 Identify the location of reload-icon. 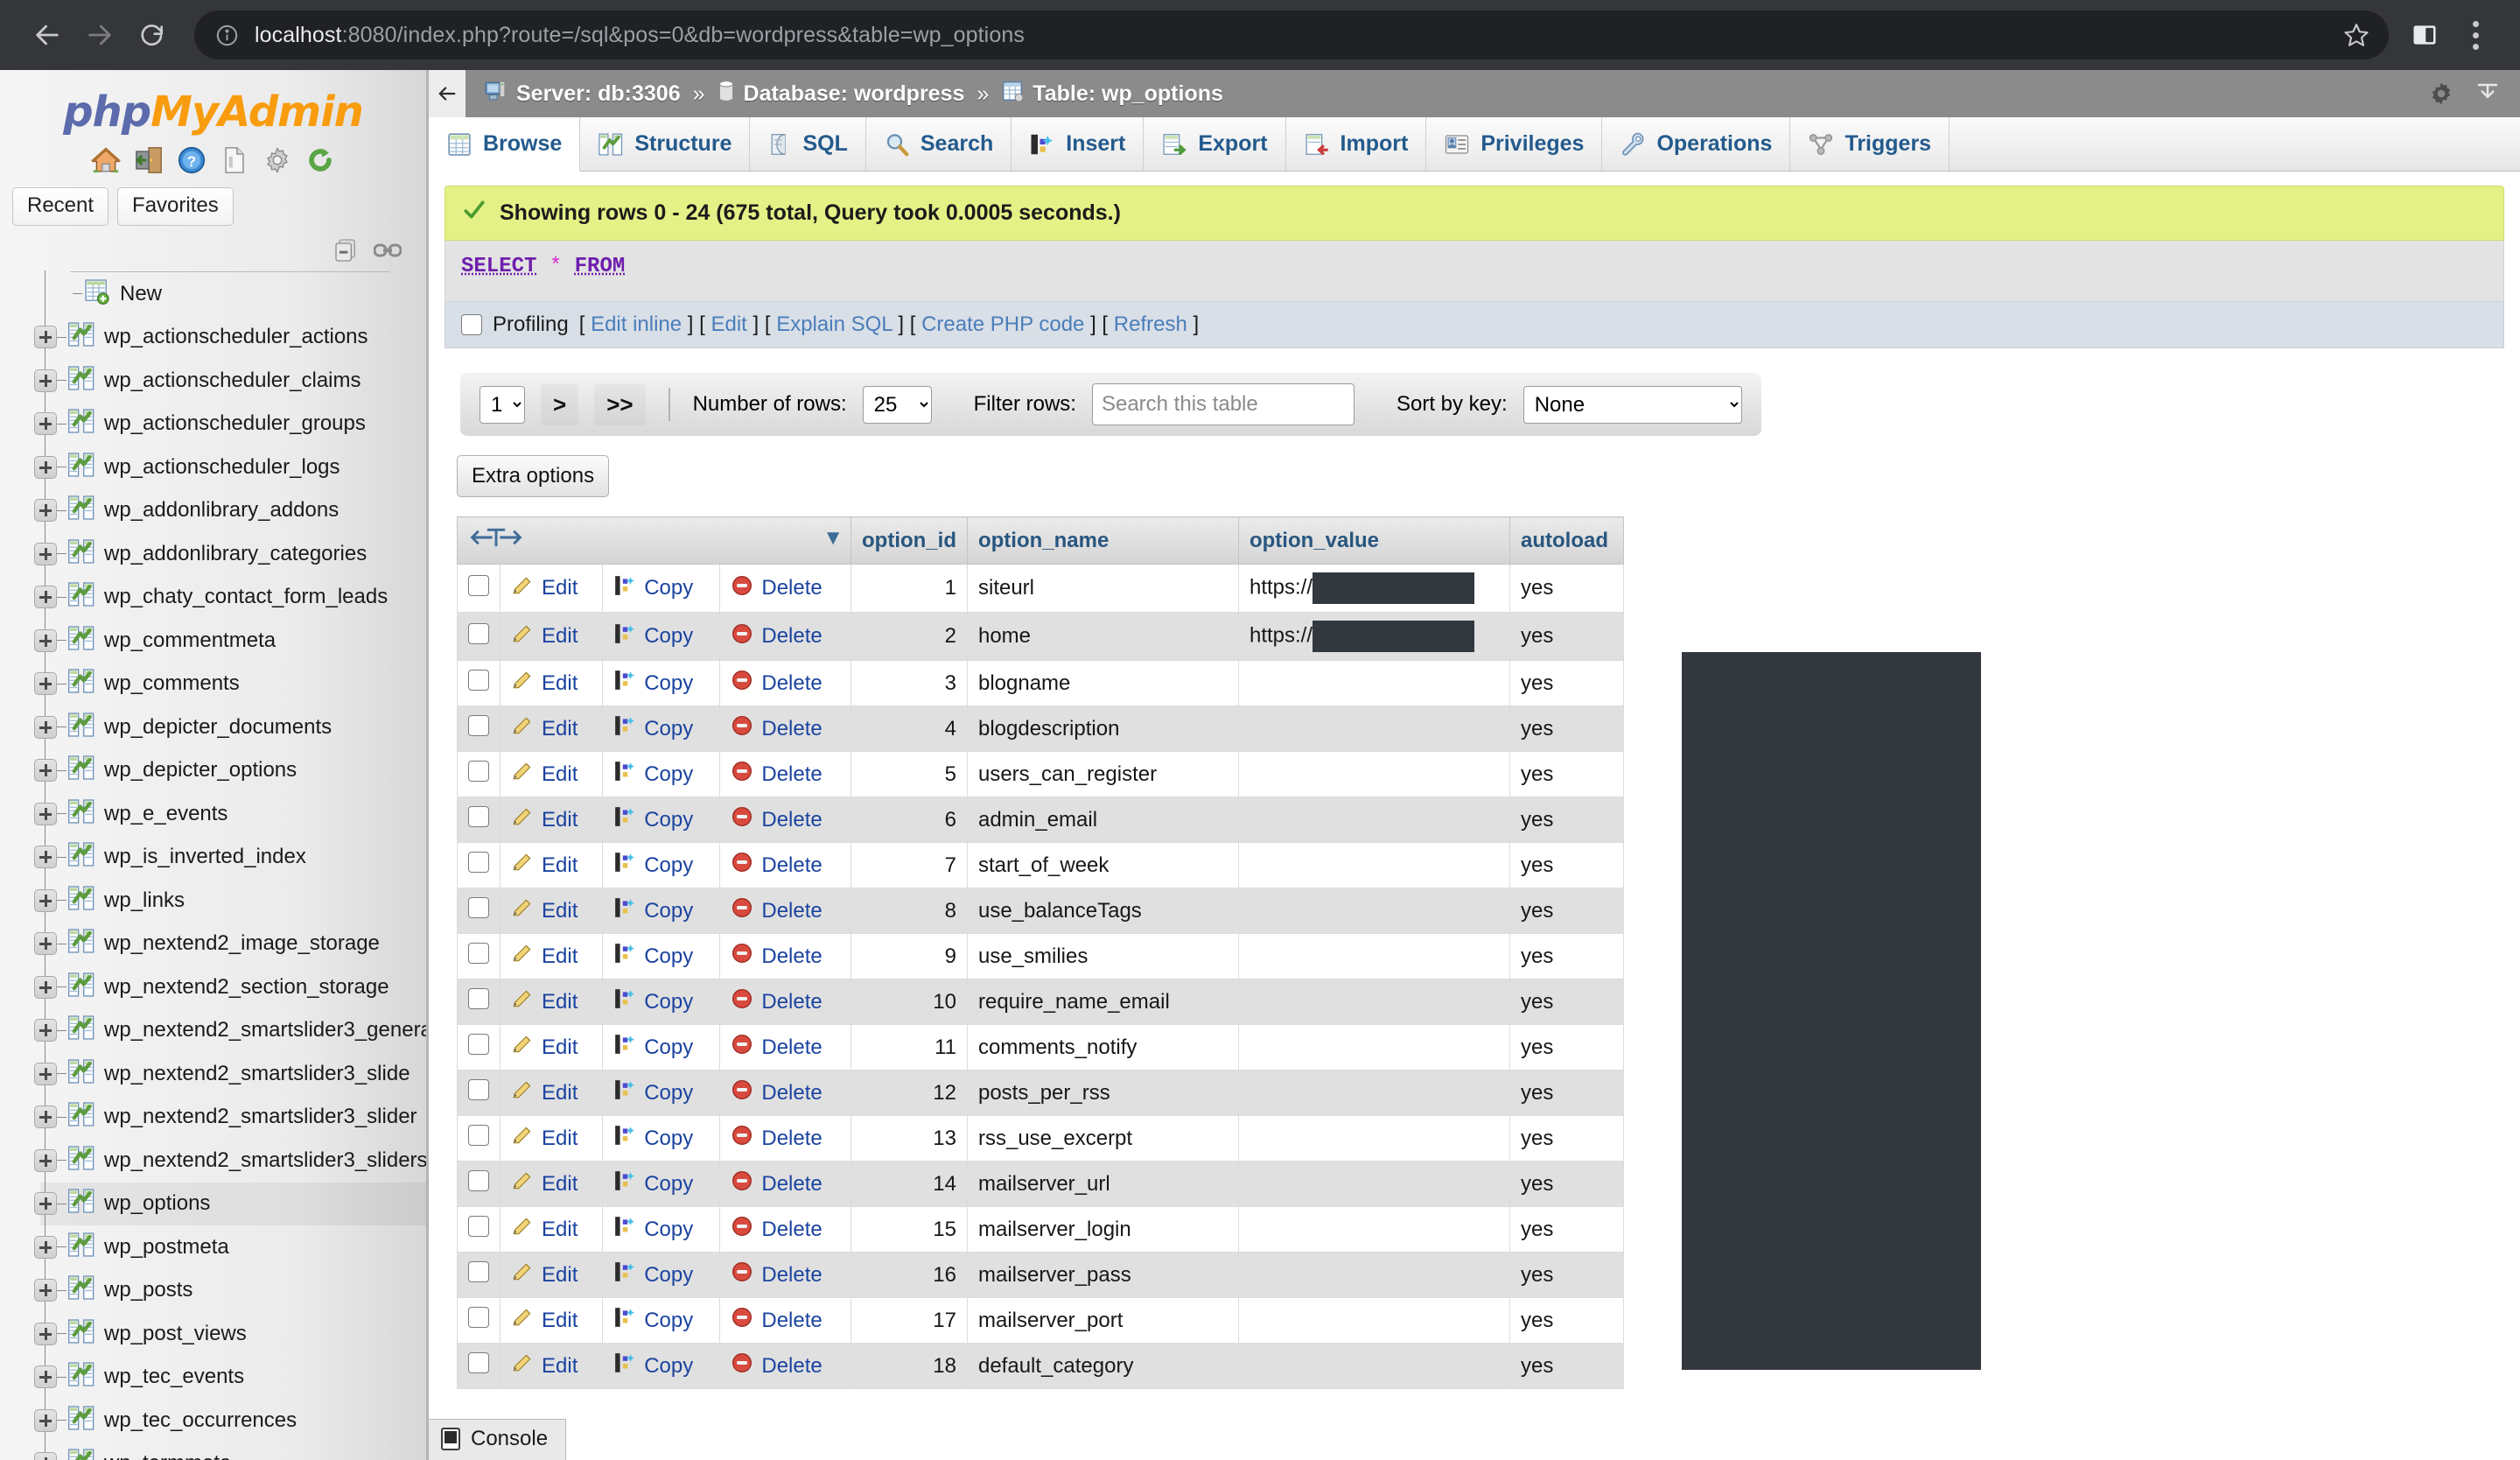
(152, 35).